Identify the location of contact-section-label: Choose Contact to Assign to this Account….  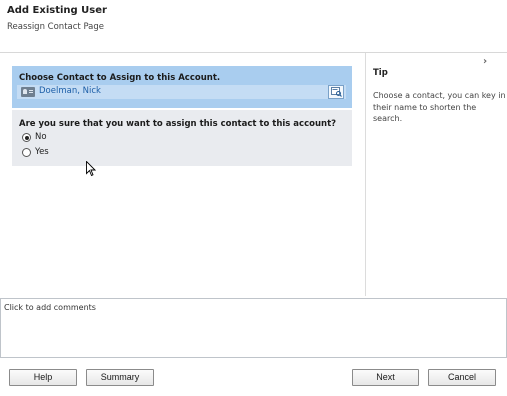
(120, 78).